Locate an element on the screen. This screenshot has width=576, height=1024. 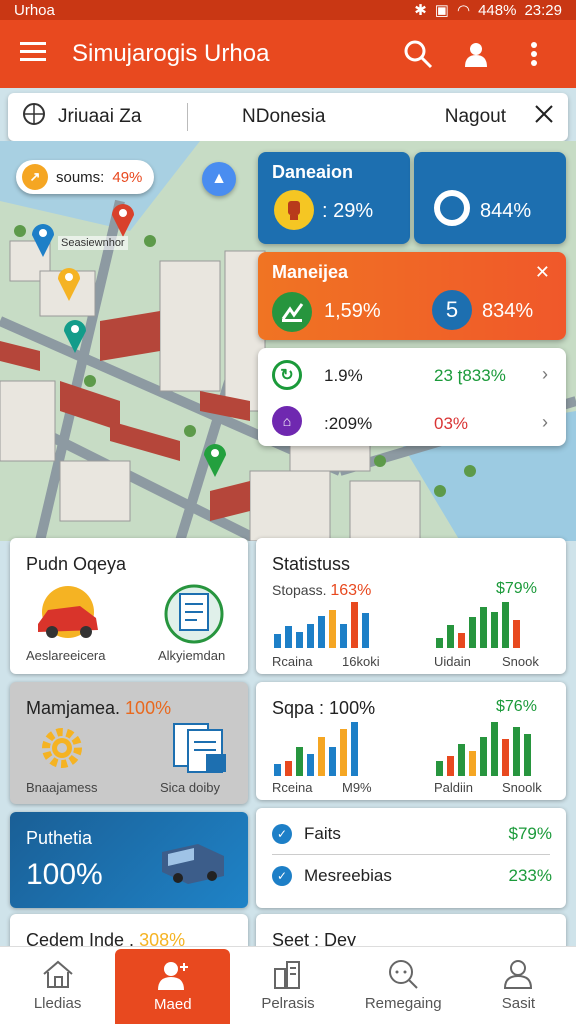
map-pin-green is located at coordinates (215, 459).